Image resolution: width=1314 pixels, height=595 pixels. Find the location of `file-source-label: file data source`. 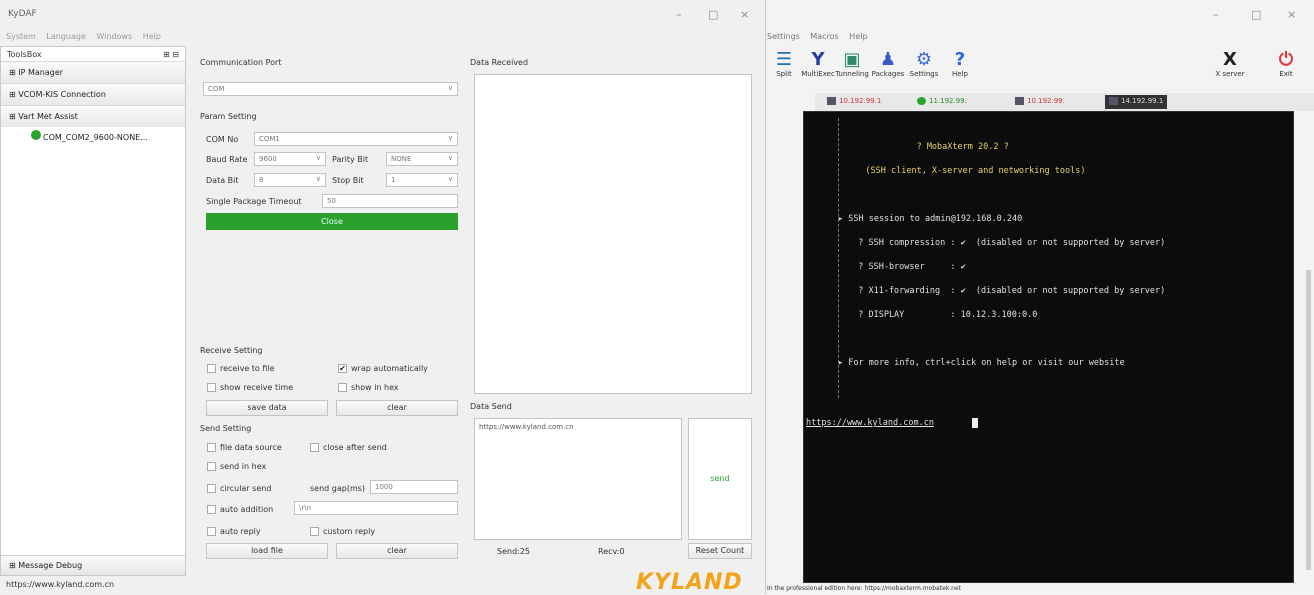

file-source-label: file data source is located at coordinates (251, 447).